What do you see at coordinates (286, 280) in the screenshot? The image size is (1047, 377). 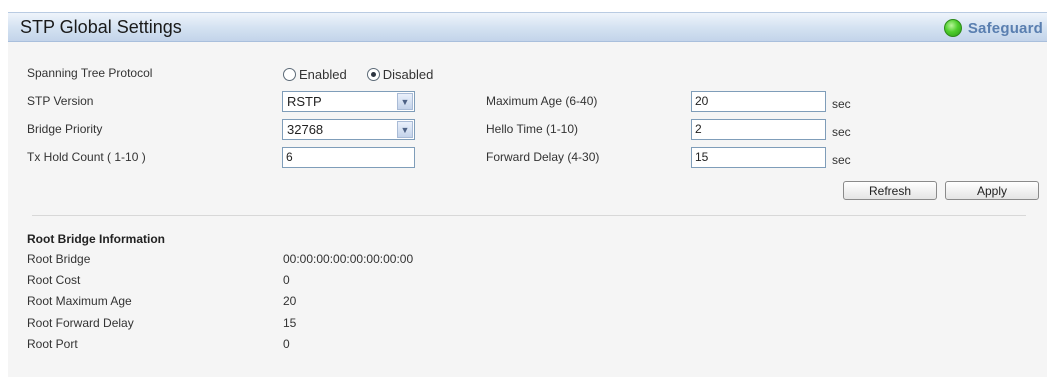 I see `root-cost-value: 0` at bounding box center [286, 280].